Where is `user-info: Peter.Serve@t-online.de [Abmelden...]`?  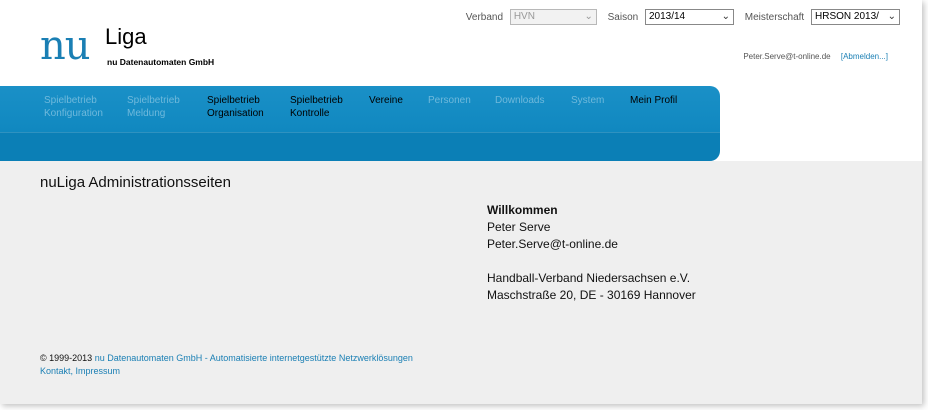
user-info: Peter.Serve@t-online.de [Abmelden...] is located at coordinates (815, 56).